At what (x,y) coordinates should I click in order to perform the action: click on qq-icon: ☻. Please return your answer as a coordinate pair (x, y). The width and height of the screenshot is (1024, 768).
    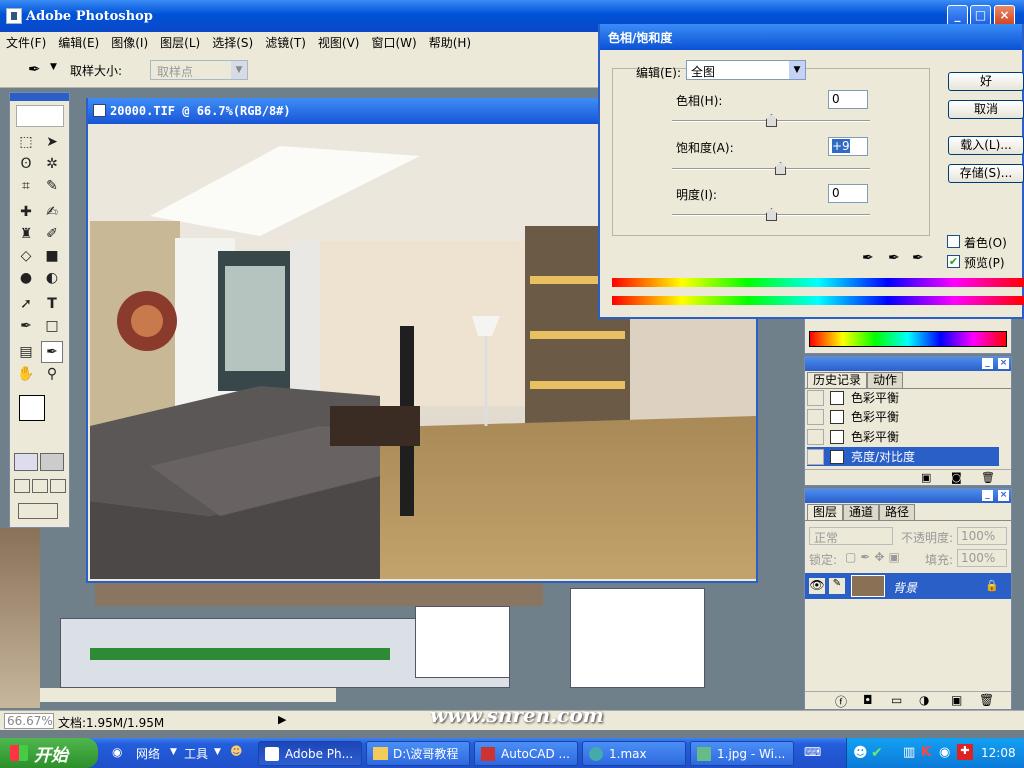
    Looking at the image, I should click on (236, 751).